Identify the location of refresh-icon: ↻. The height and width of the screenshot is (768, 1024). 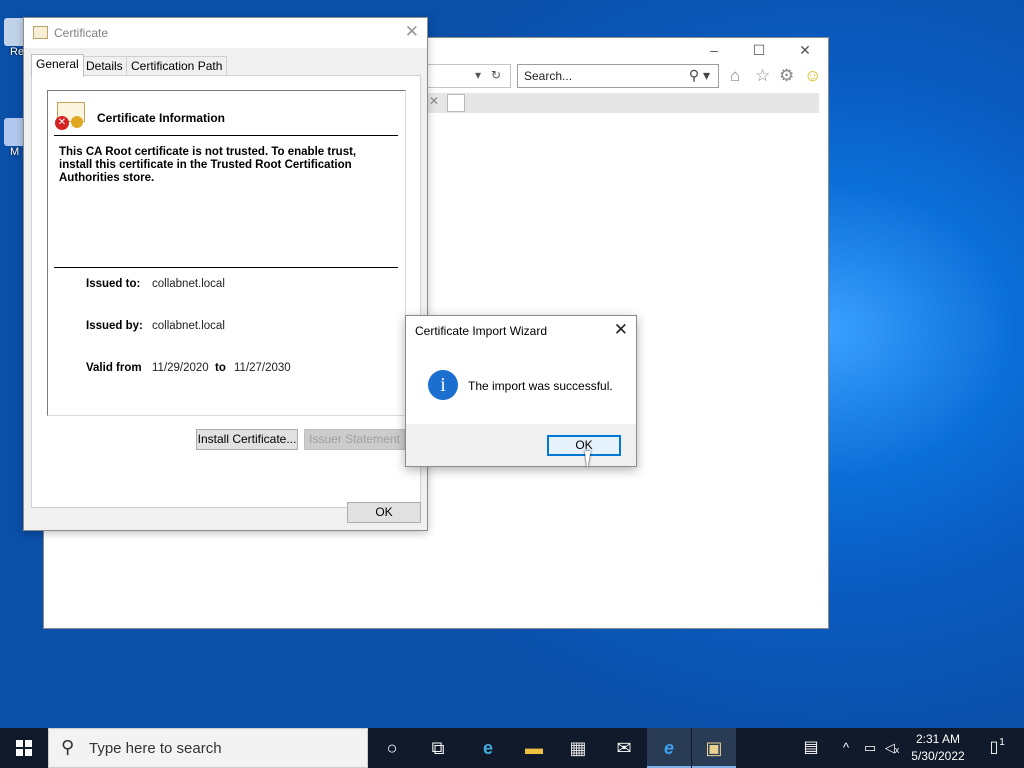
(496, 75).